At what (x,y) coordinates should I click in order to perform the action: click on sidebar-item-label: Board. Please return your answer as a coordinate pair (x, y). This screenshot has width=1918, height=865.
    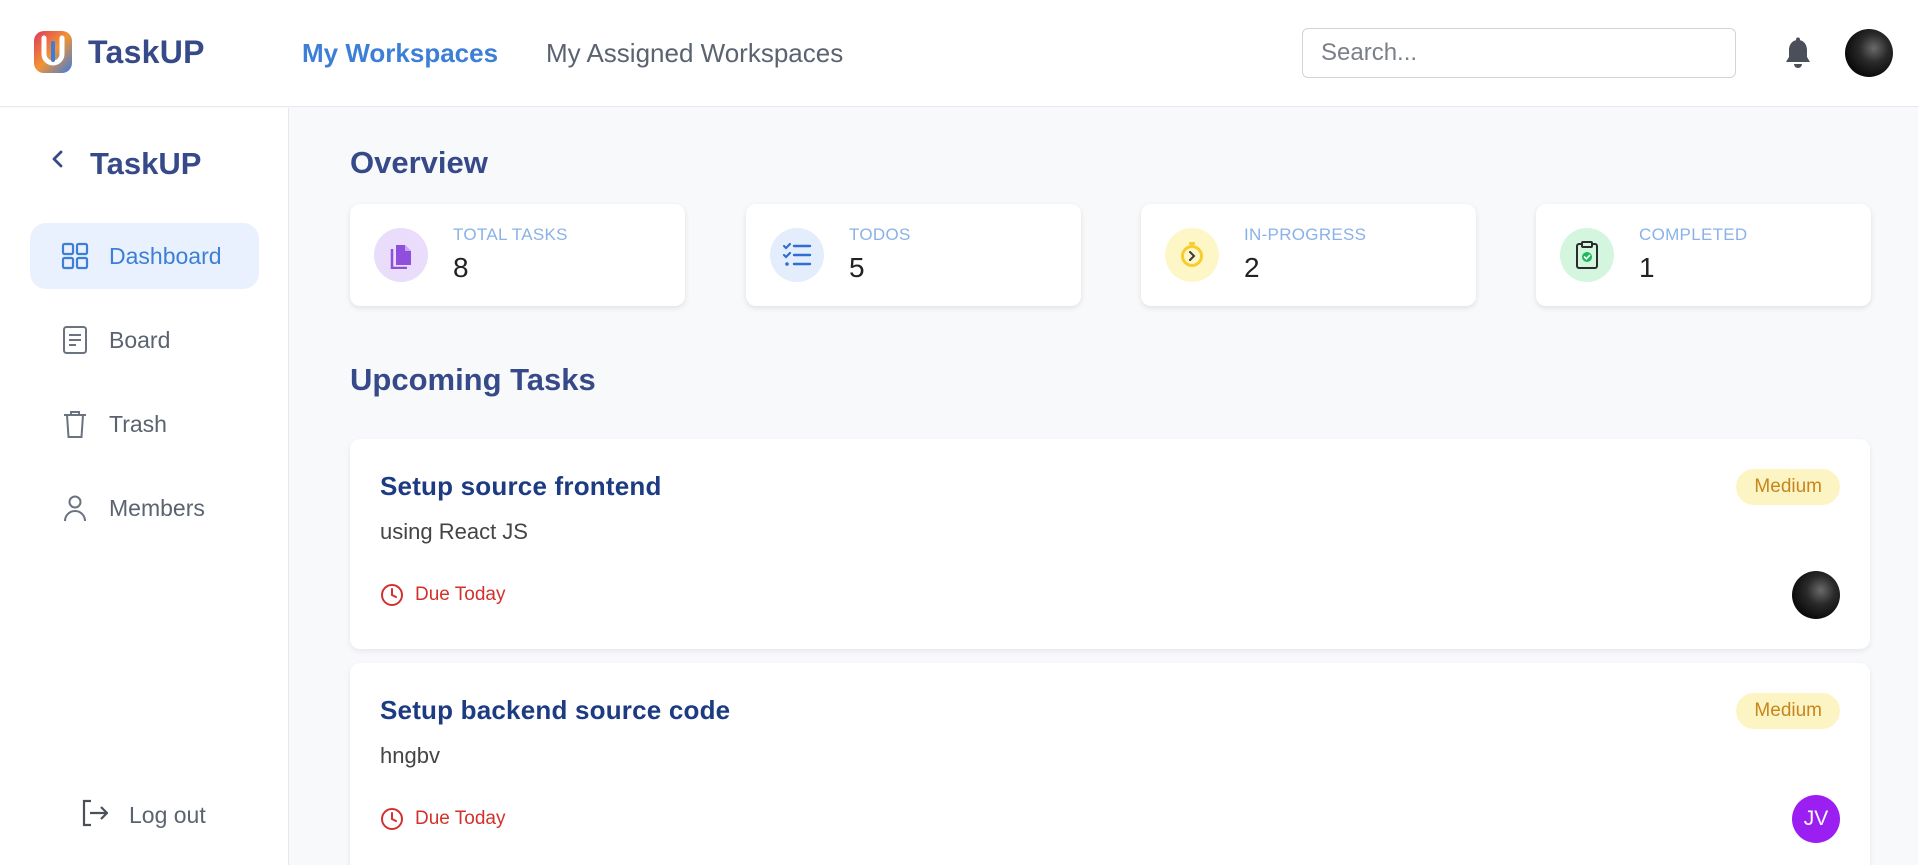
    Looking at the image, I should click on (140, 339).